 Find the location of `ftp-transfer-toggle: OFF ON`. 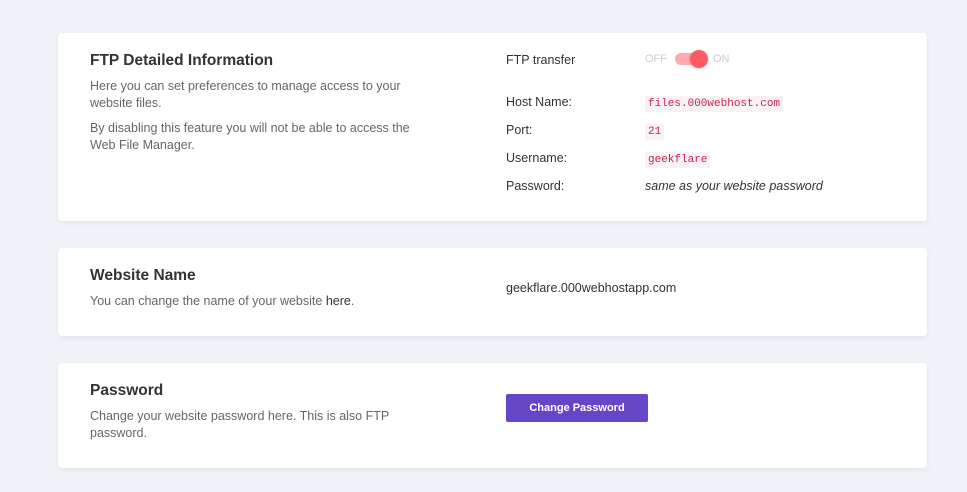

ftp-transfer-toggle: OFF ON is located at coordinates (687, 59).